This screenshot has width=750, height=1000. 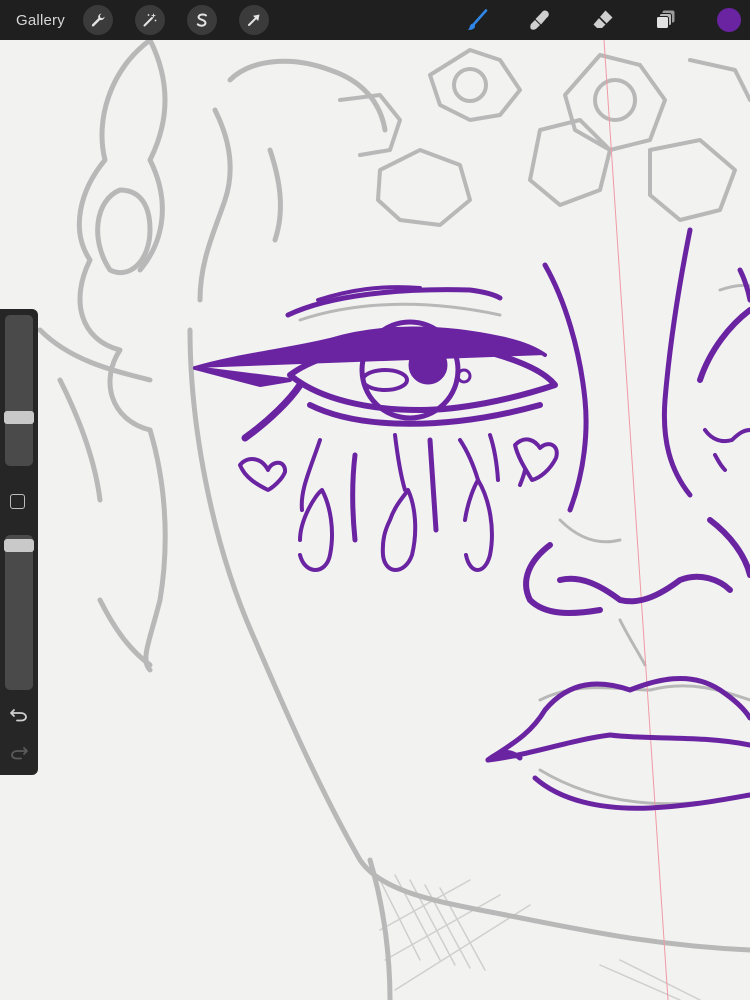 I want to click on undo-button, so click(x=19, y=714).